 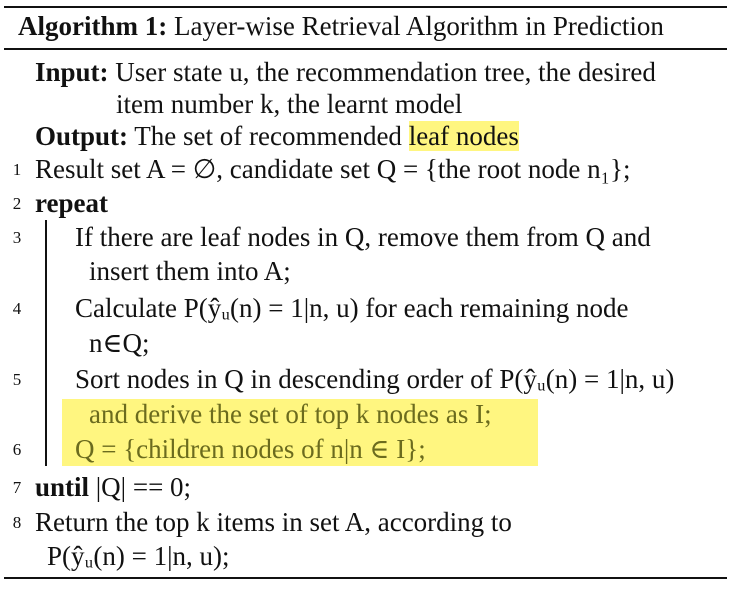 I want to click on line-number: 4, so click(x=17, y=308).